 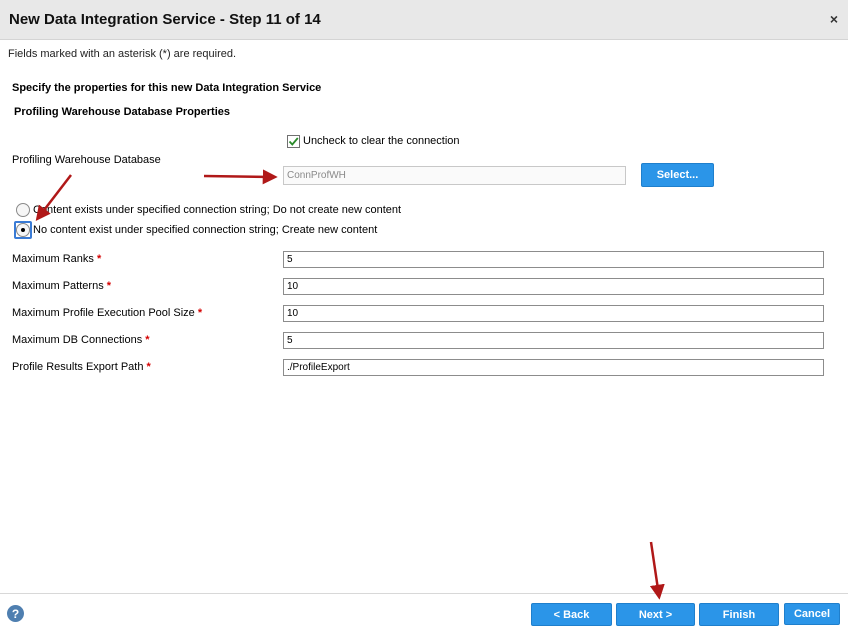 I want to click on cancel-button: Cancel, so click(x=812, y=614).